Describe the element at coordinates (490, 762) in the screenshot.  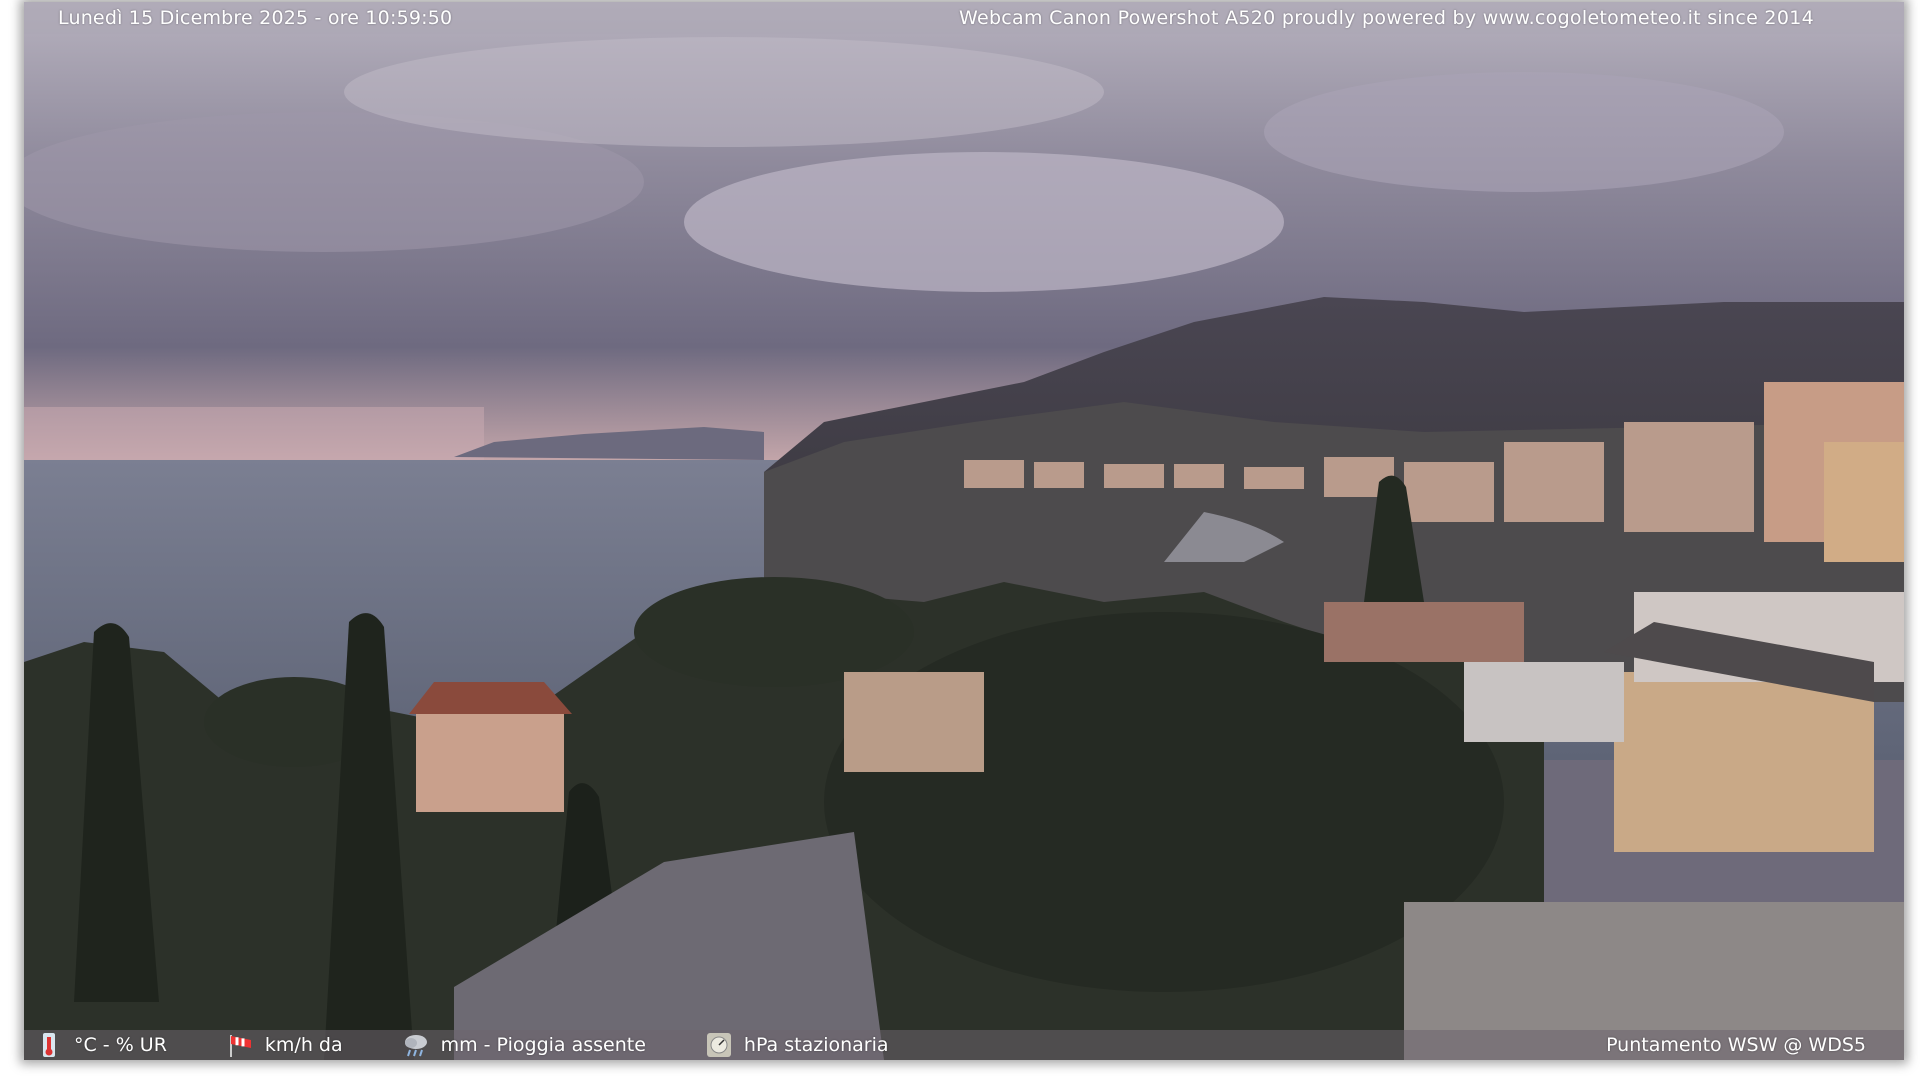
I see `villa` at that location.